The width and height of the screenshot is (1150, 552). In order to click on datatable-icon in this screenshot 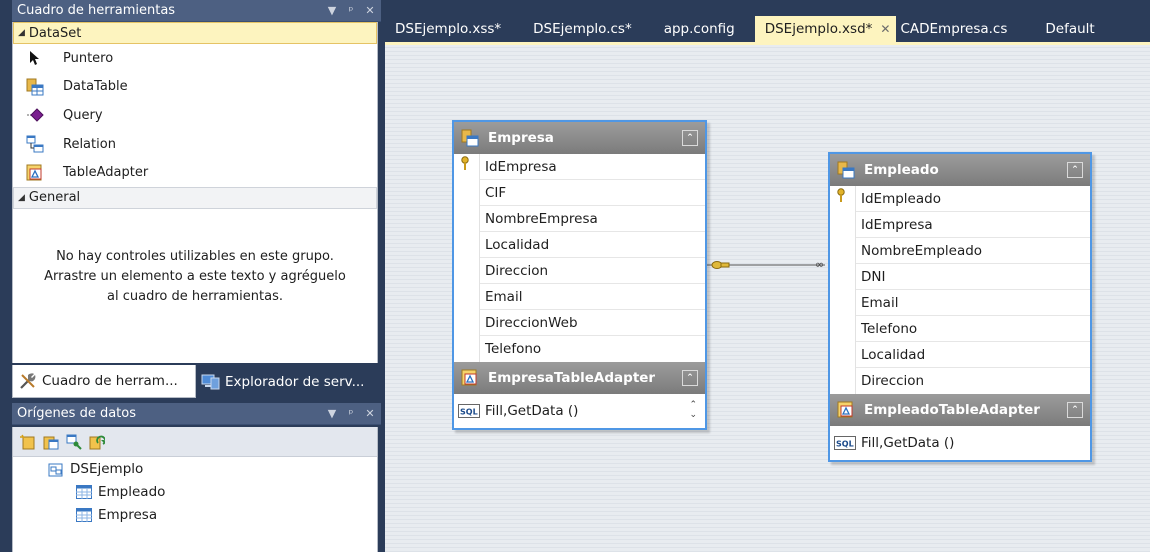, I will do `click(35, 87)`.